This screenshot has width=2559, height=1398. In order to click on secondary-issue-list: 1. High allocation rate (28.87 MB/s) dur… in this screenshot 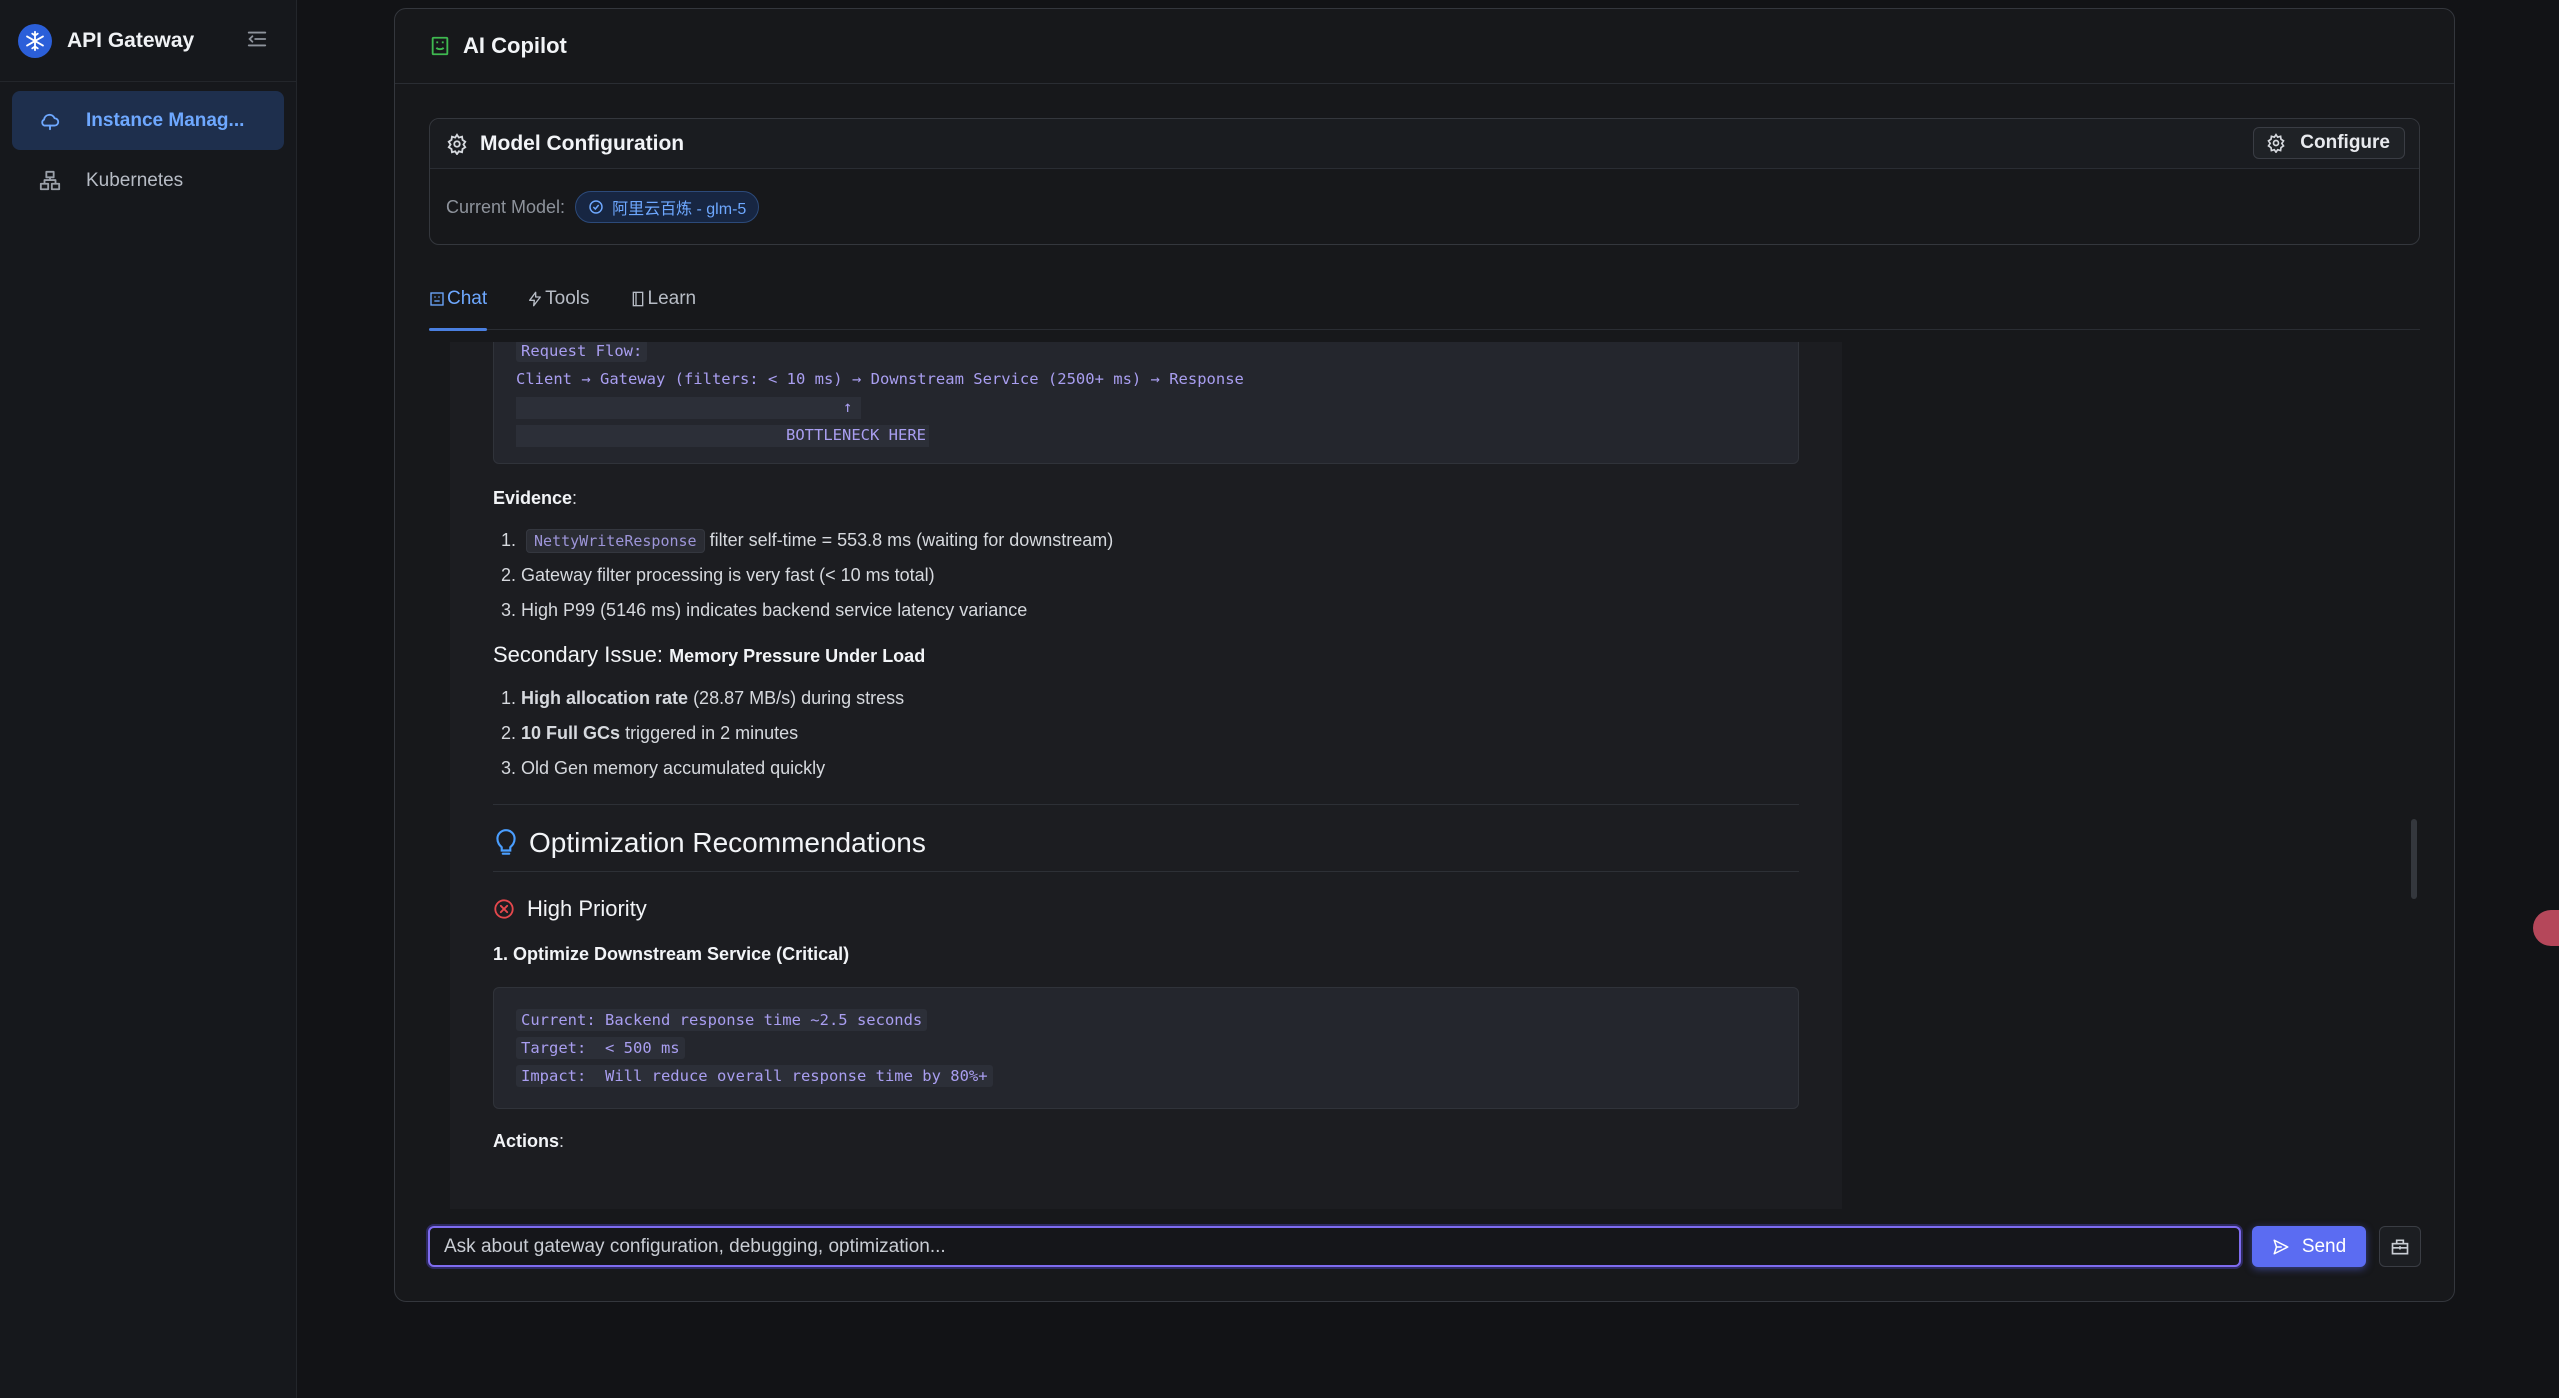, I will do `click(1151, 733)`.